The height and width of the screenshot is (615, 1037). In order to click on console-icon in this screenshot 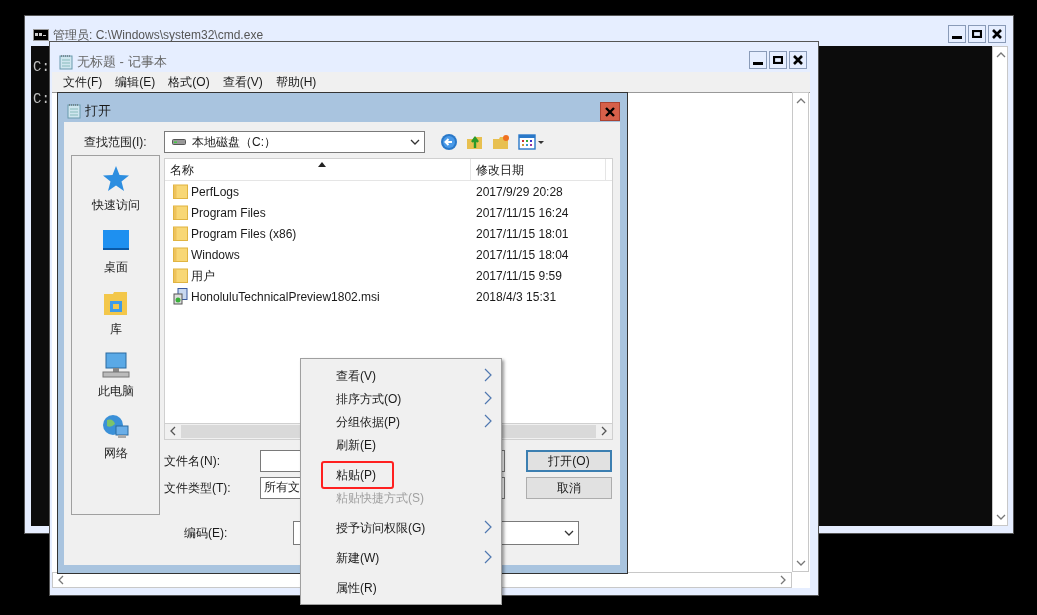, I will do `click(41, 35)`.